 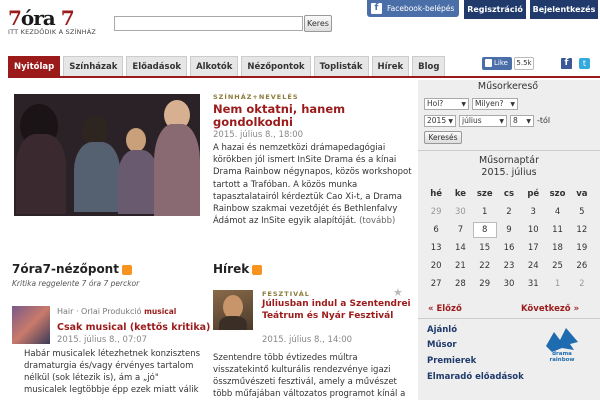 I want to click on year-select: 2015 ▼, so click(x=440, y=121).